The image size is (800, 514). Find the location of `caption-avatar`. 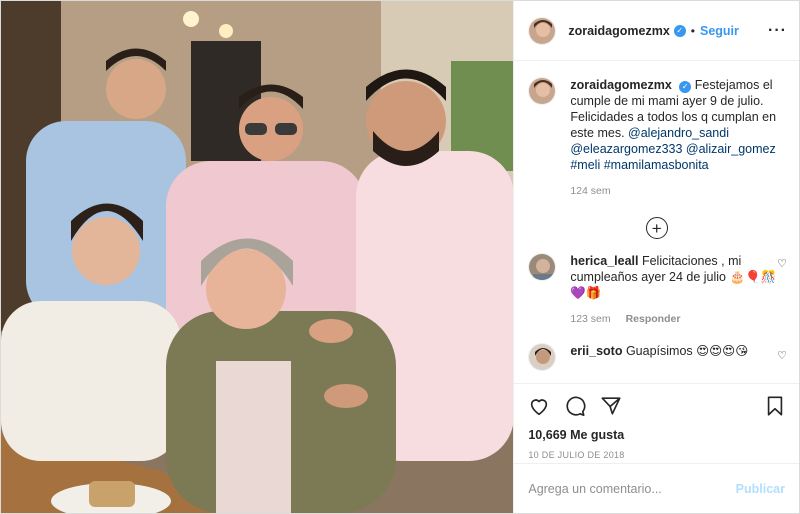

caption-avatar is located at coordinates (542, 91).